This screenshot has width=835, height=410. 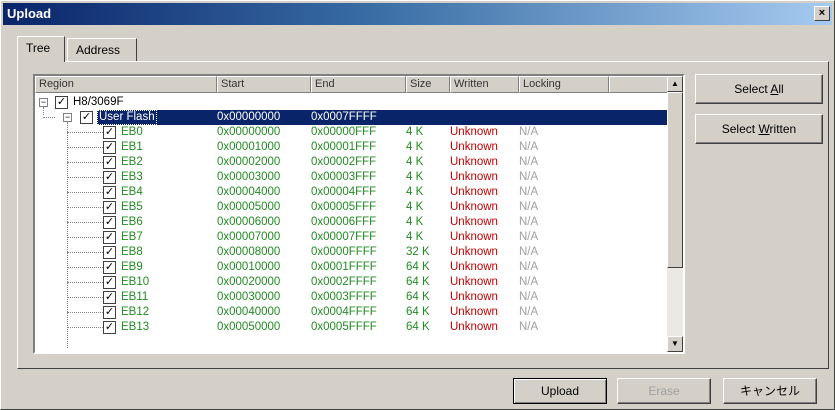 I want to click on select-written-button: Select Written, so click(x=759, y=129).